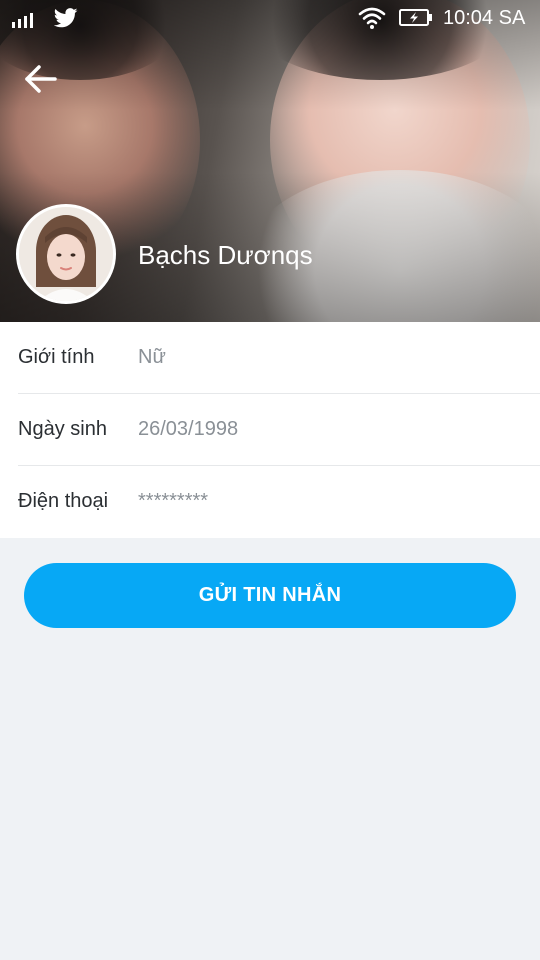  What do you see at coordinates (372, 18) in the screenshot?
I see `wifi-icon` at bounding box center [372, 18].